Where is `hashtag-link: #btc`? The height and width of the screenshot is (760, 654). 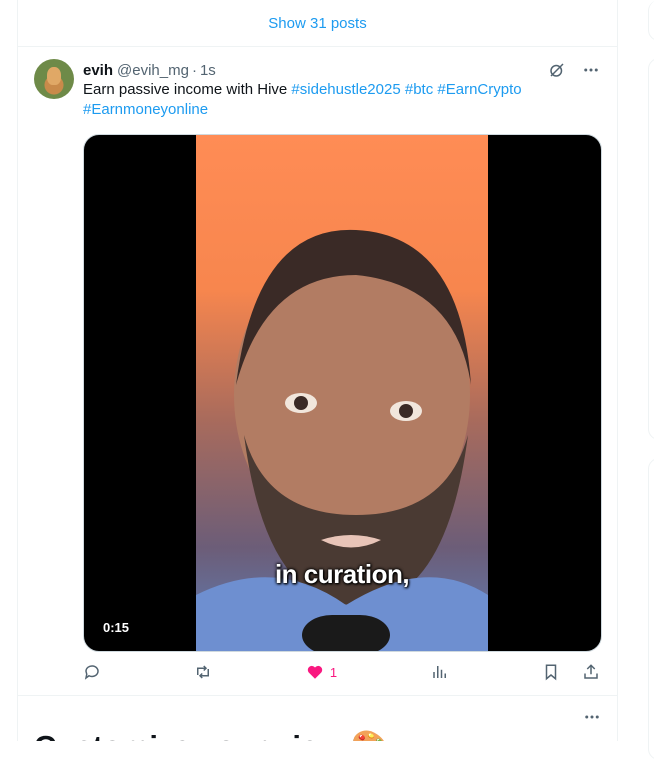
hashtag-link: #btc is located at coordinates (419, 89).